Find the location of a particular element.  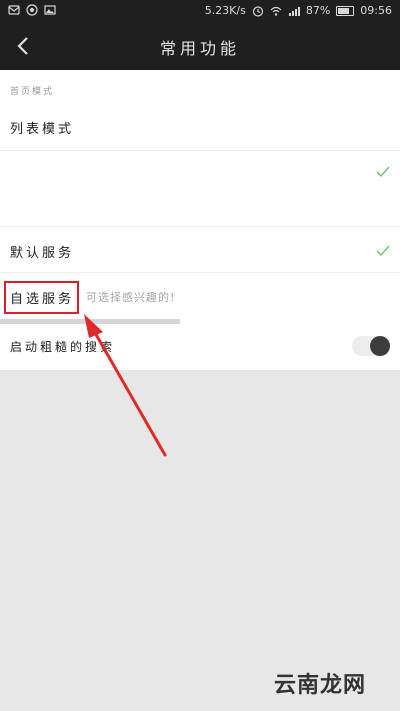

section-label: 首页模式 is located at coordinates (32, 92).